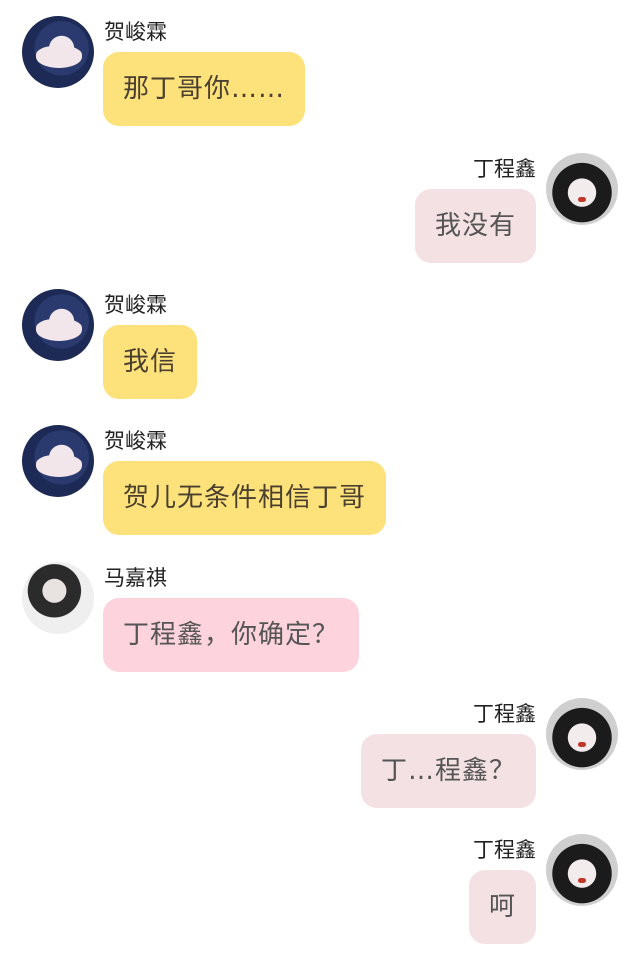  What do you see at coordinates (502, 907) in the screenshot?
I see `message-bubble: 呵` at bounding box center [502, 907].